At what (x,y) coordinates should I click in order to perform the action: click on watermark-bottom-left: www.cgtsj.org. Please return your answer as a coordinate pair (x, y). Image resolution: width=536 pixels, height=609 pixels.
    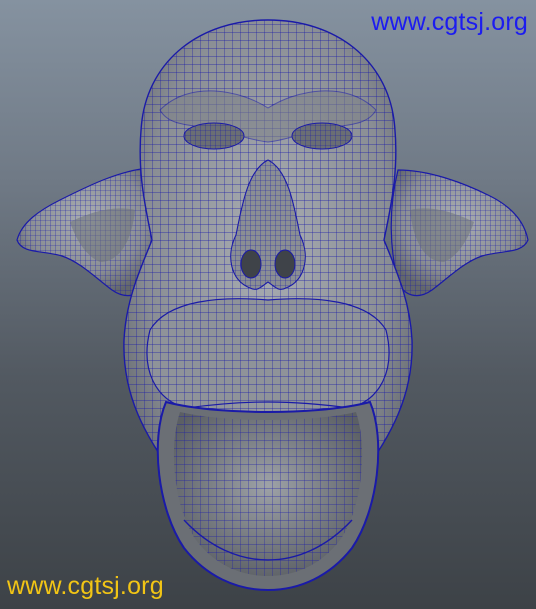
    Looking at the image, I should click on (85, 586).